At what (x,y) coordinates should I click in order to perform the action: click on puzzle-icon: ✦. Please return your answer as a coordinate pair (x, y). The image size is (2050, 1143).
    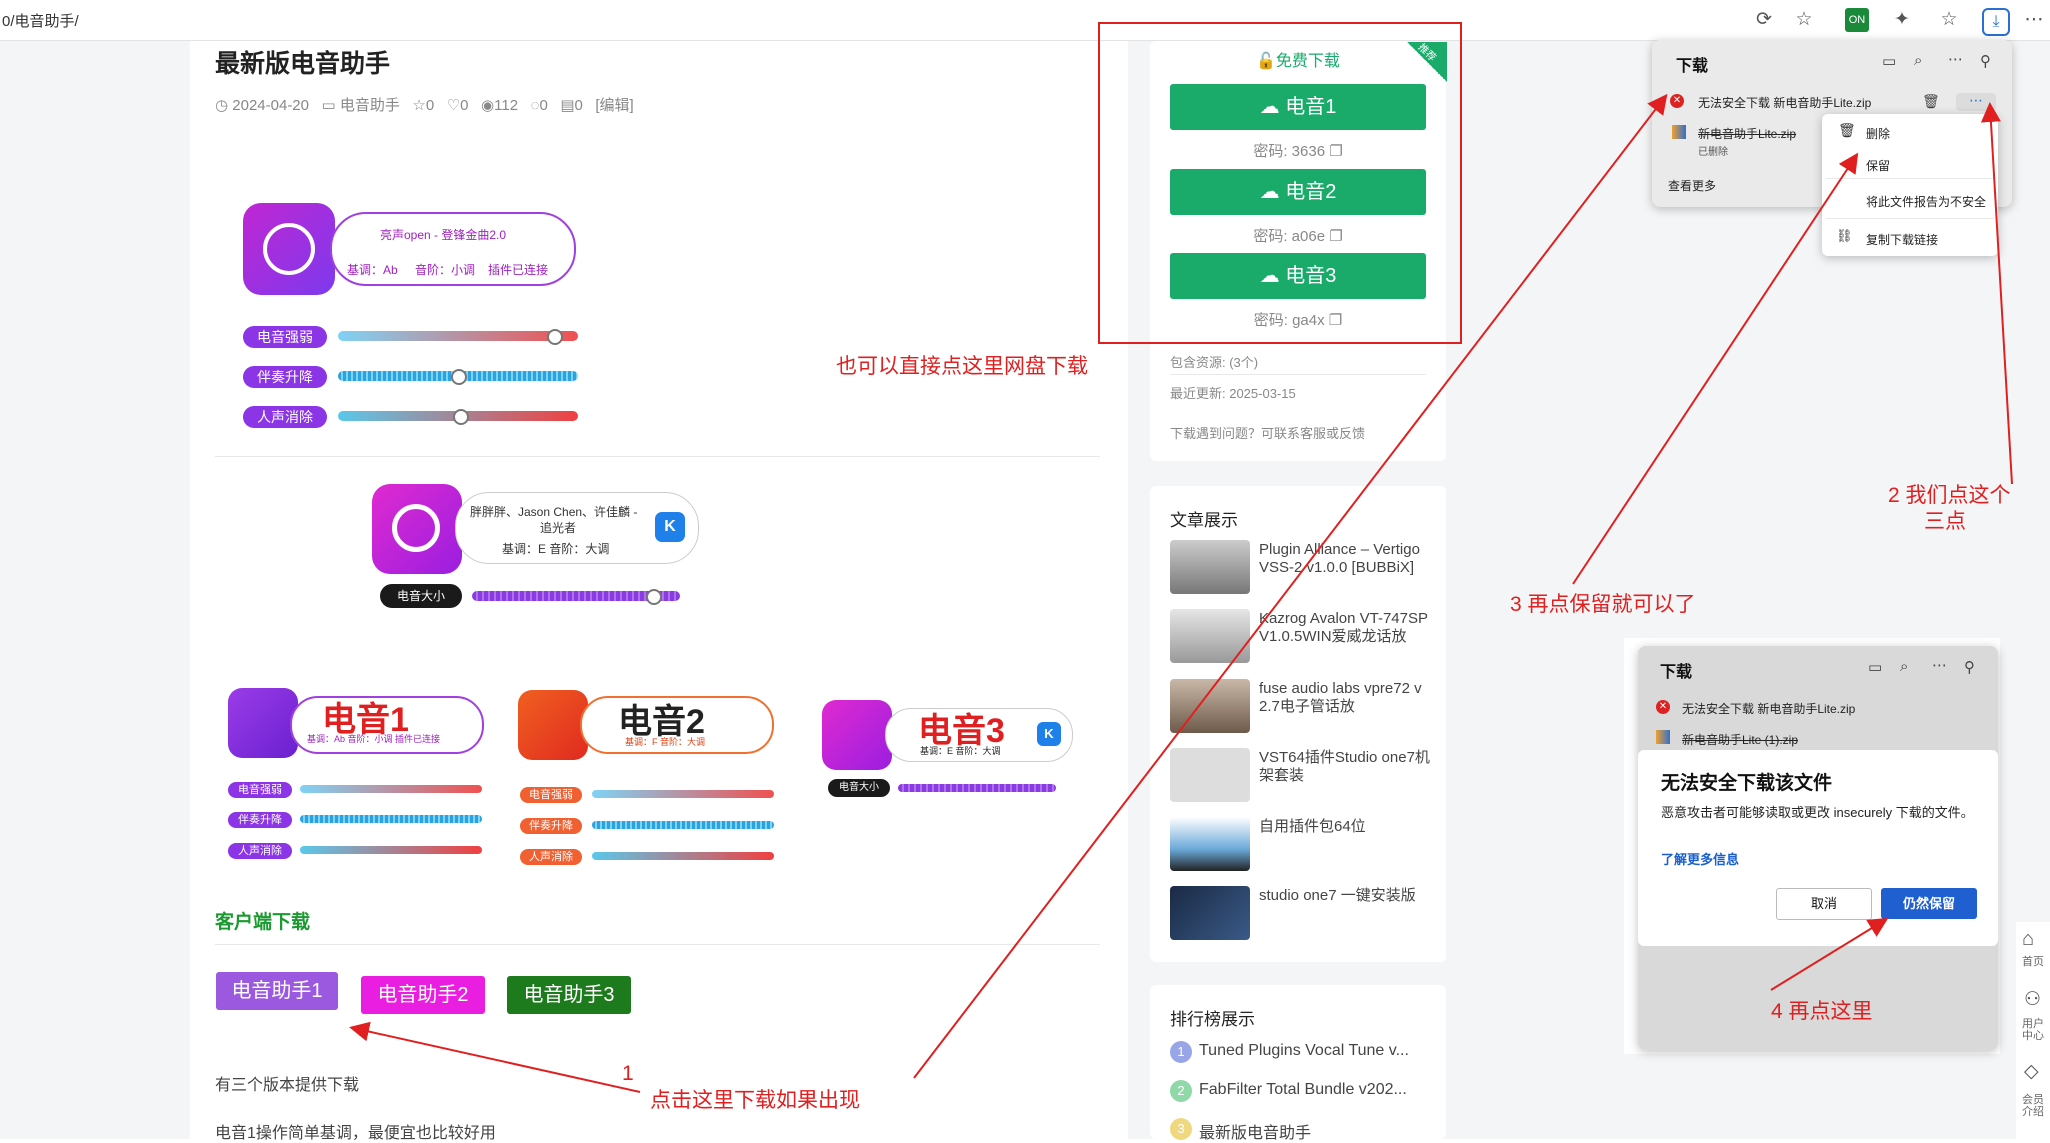
    Looking at the image, I should click on (1902, 20).